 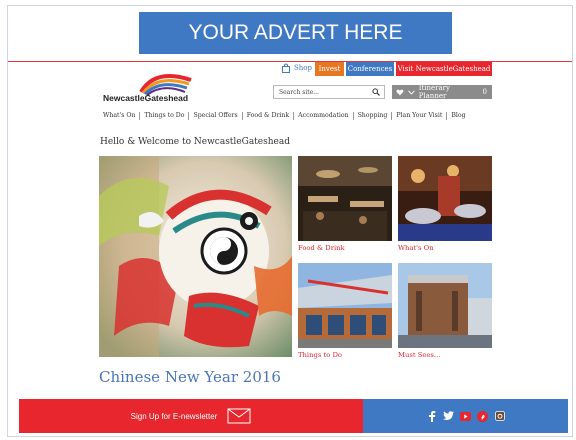 What do you see at coordinates (448, 416) in the screenshot?
I see `twitter-icon` at bounding box center [448, 416].